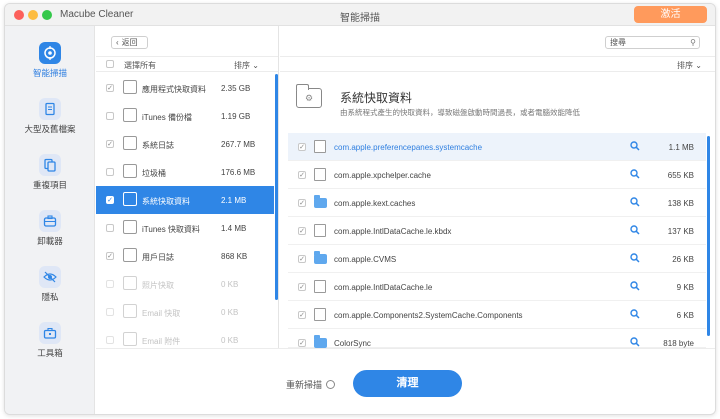 The height and width of the screenshot is (419, 720). Describe the element at coordinates (276, 187) in the screenshot. I see `list-scrollbar` at that location.